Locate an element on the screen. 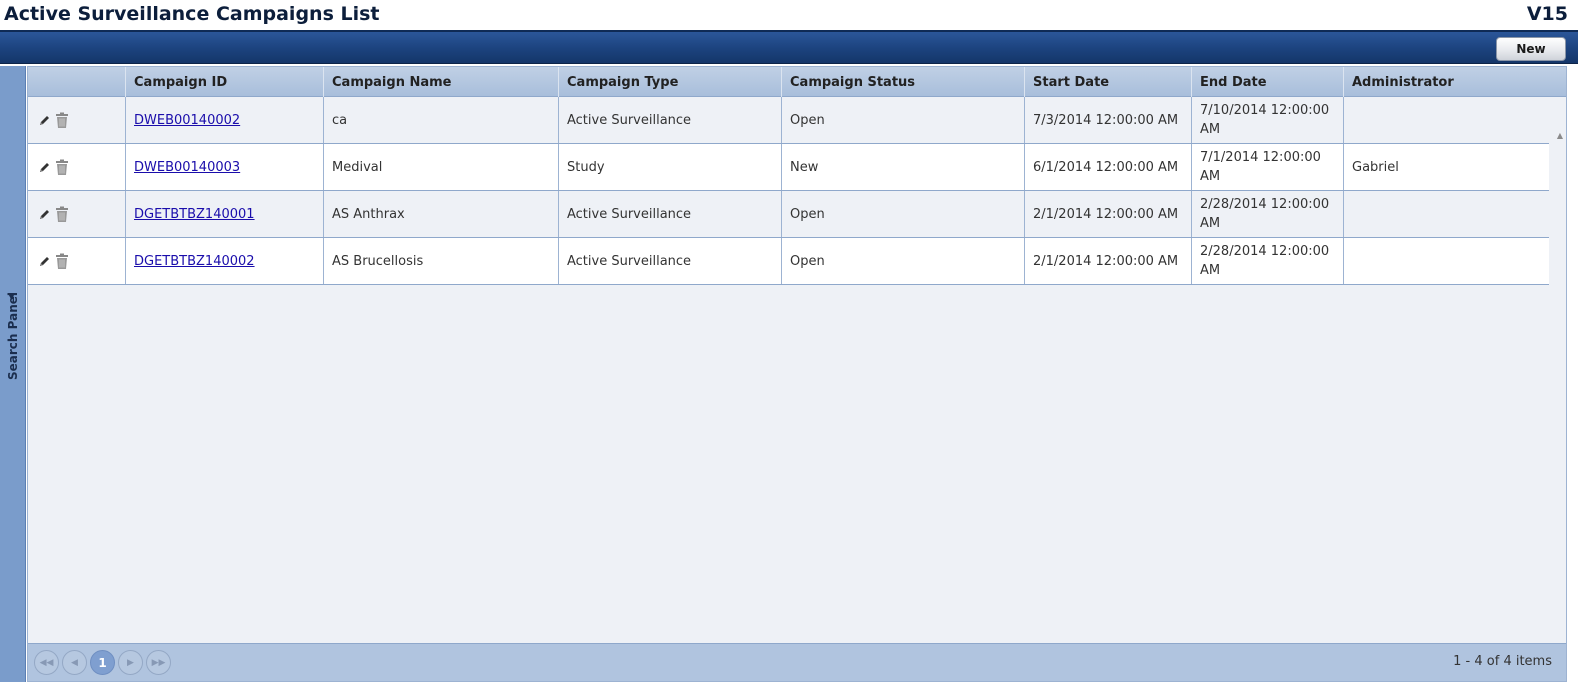 This screenshot has height=682, width=1578. new-button: New is located at coordinates (1531, 49).